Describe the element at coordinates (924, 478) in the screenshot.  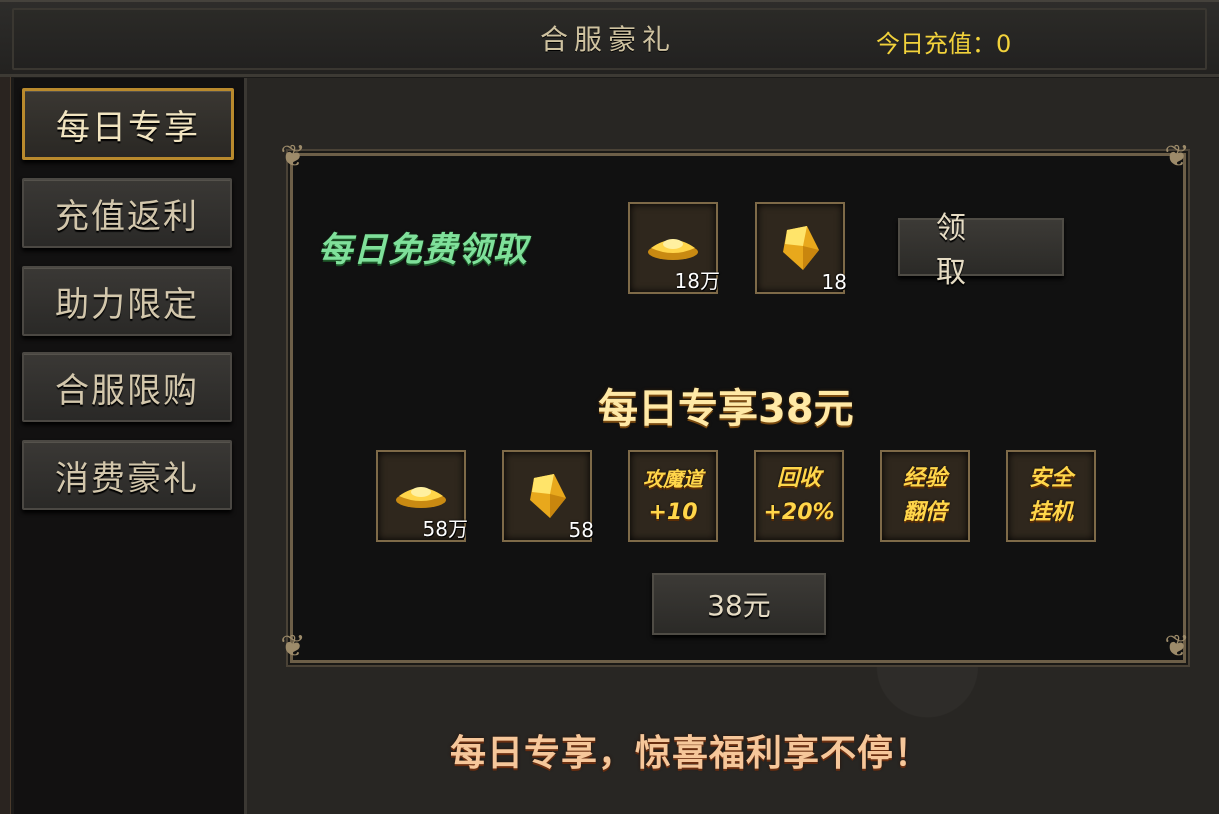
I see `perk-line1: 经验` at that location.